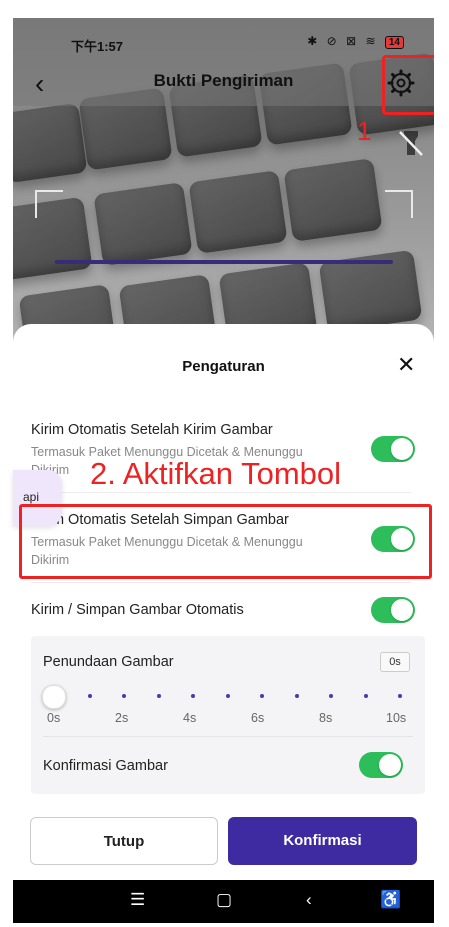 This screenshot has height=927, width=449. I want to click on annotation-box-toggle, so click(225, 541).